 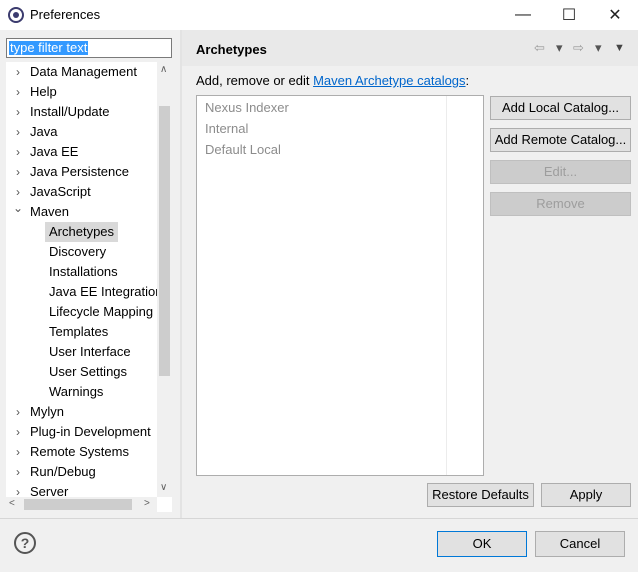 I want to click on list-item: Default Local, so click(x=243, y=149).